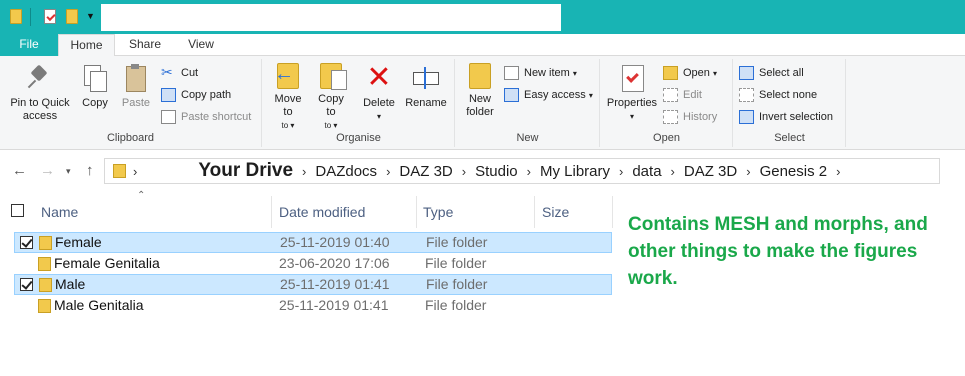  Describe the element at coordinates (786, 117) in the screenshot. I see `invert-selection-button: Invert selection` at that location.